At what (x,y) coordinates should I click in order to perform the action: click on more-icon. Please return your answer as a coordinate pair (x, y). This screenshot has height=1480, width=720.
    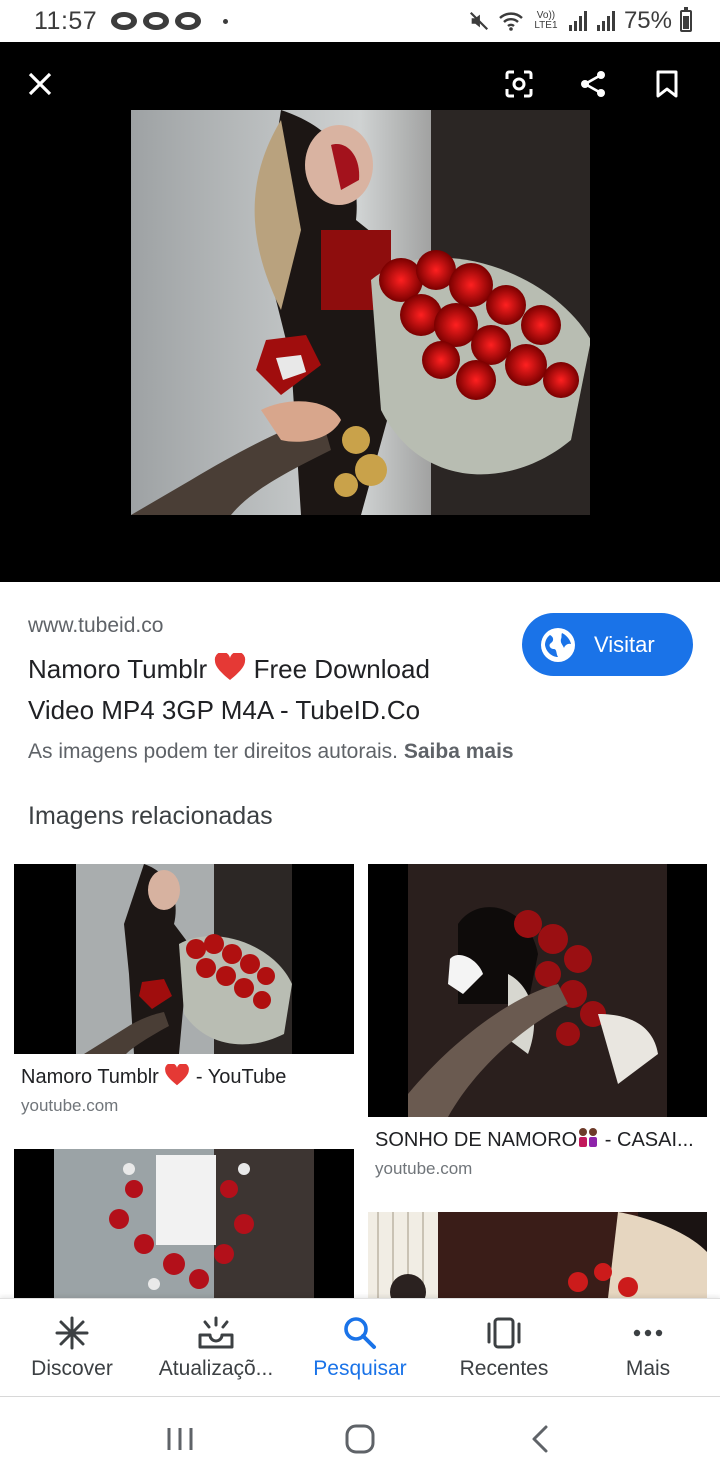
    Looking at the image, I should click on (648, 1333).